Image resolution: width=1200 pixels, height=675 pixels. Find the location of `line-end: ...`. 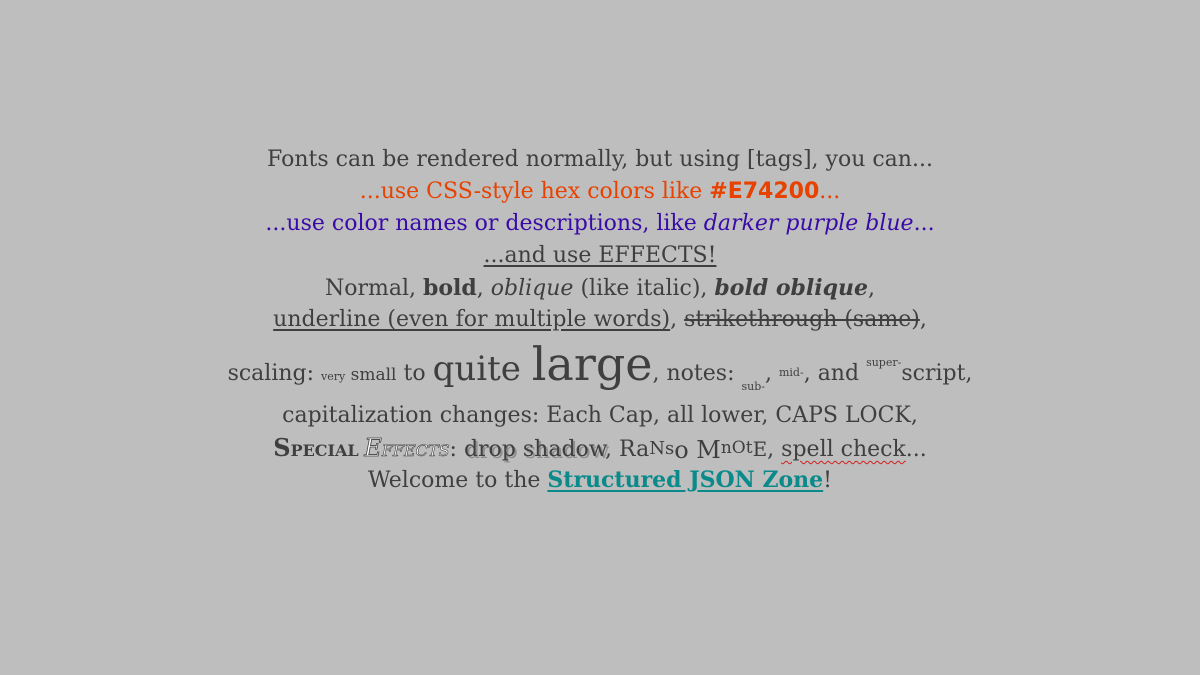

line-end: ... is located at coordinates (916, 449).